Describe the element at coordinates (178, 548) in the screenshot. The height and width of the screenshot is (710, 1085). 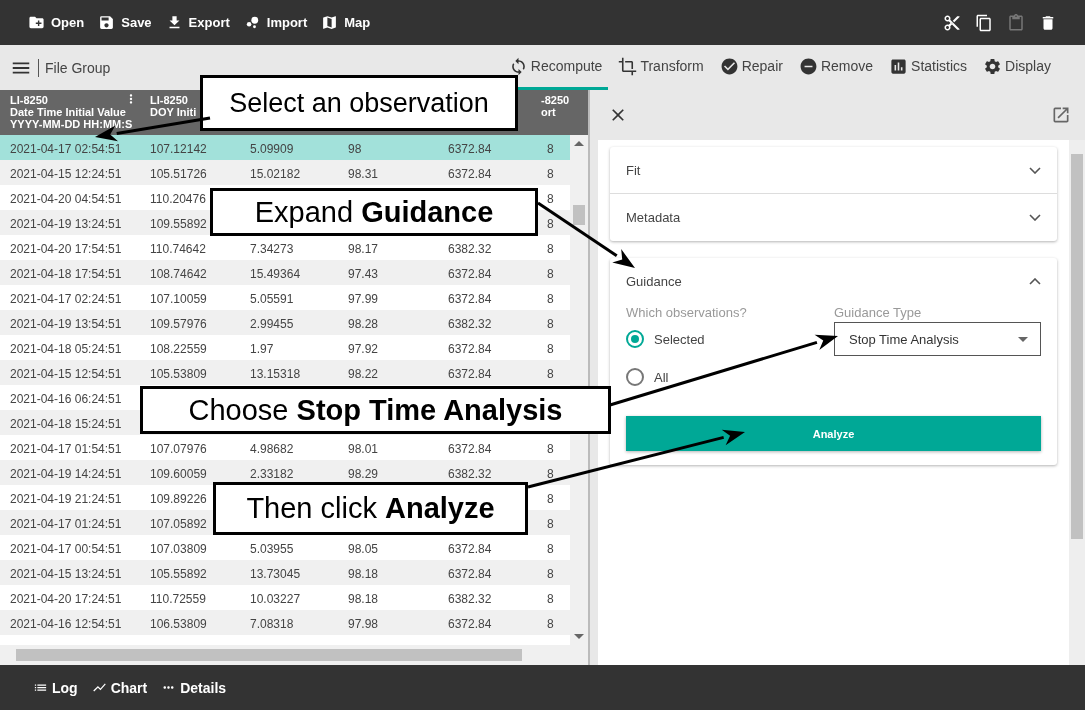
I see `table-cell: 107.03809` at that location.